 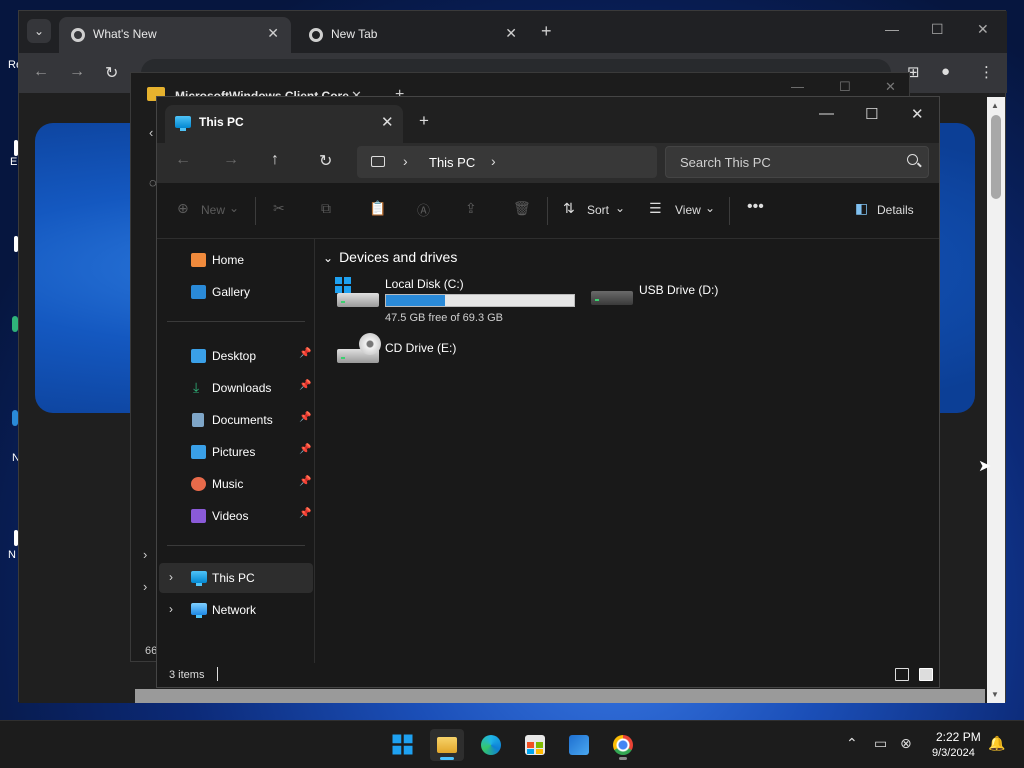 What do you see at coordinates (425, 353) in the screenshot?
I see `drive-cd-e: CD Drive (E:)` at bounding box center [425, 353].